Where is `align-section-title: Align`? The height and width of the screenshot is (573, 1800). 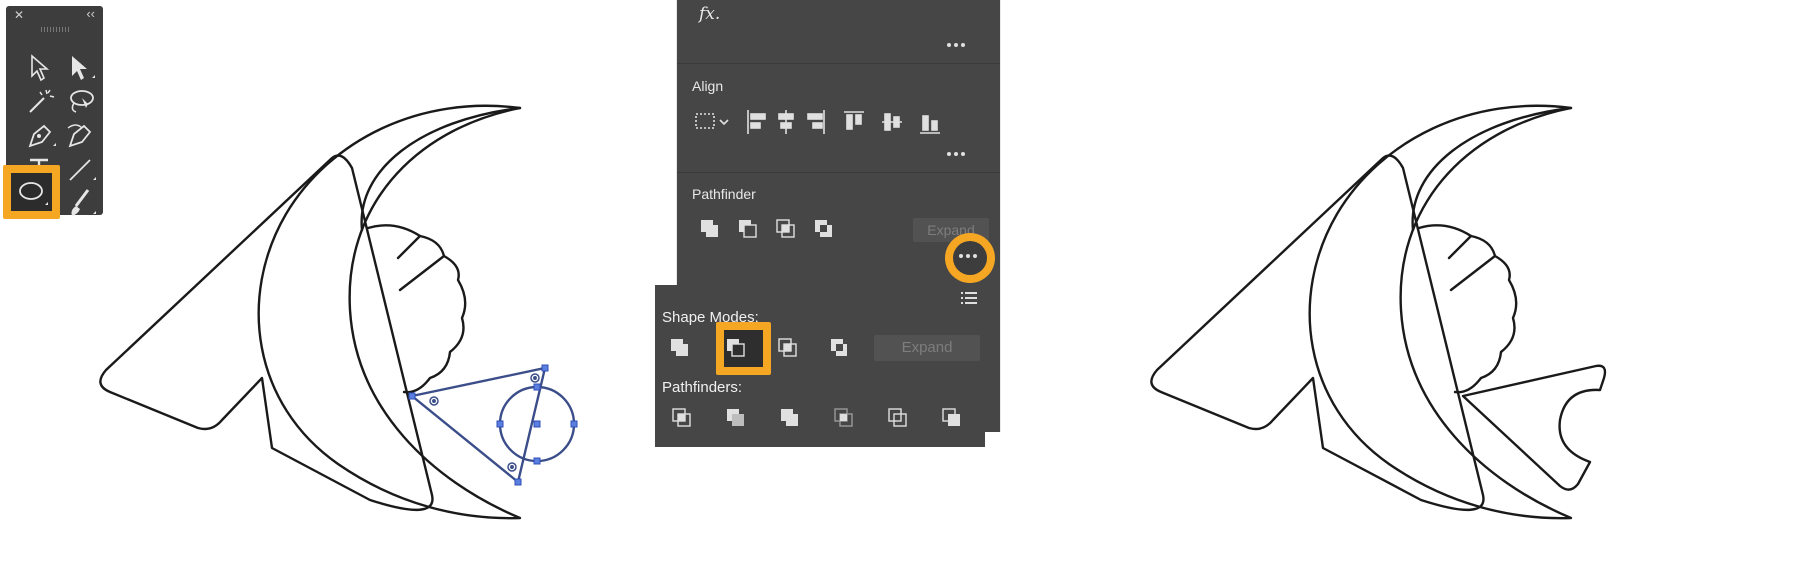
align-section-title: Align is located at coordinates (708, 86).